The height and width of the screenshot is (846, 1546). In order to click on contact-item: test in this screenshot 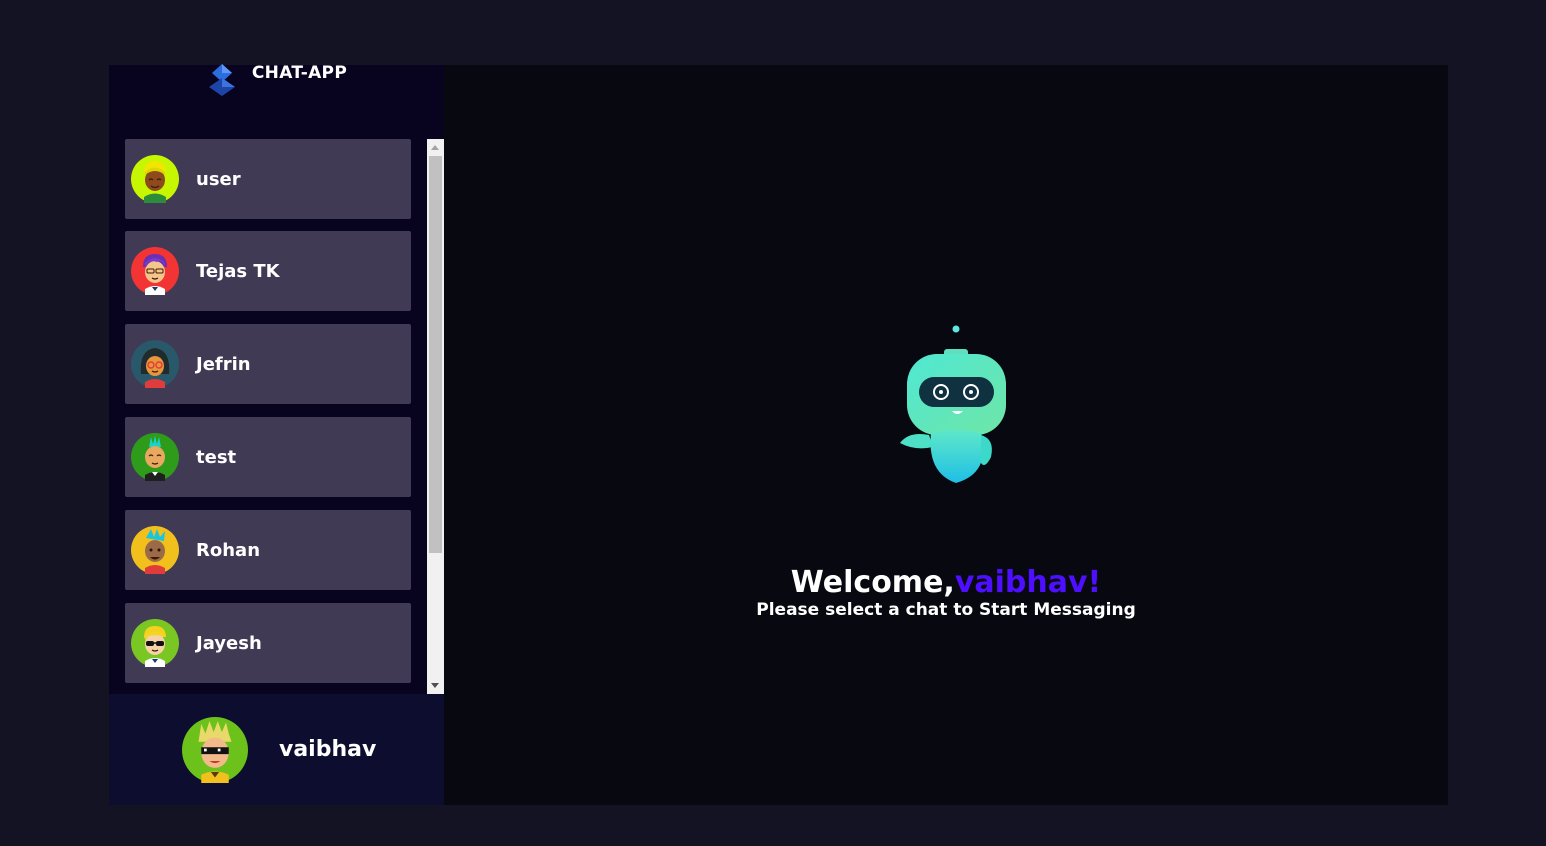, I will do `click(268, 457)`.